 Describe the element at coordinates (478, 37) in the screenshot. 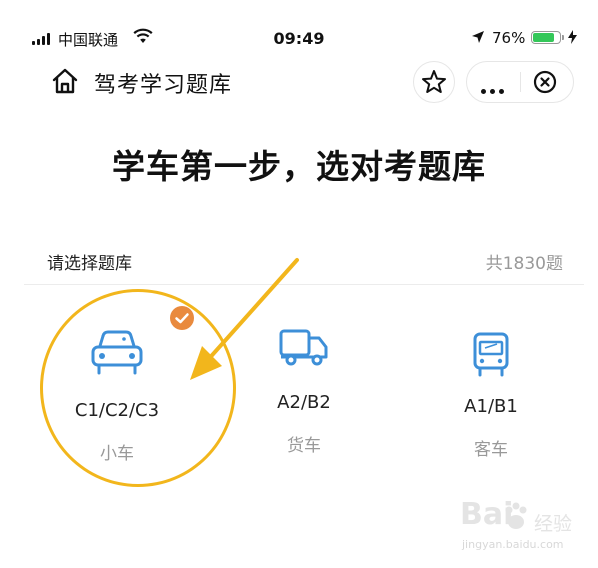

I see `location-arrow-icon` at that location.